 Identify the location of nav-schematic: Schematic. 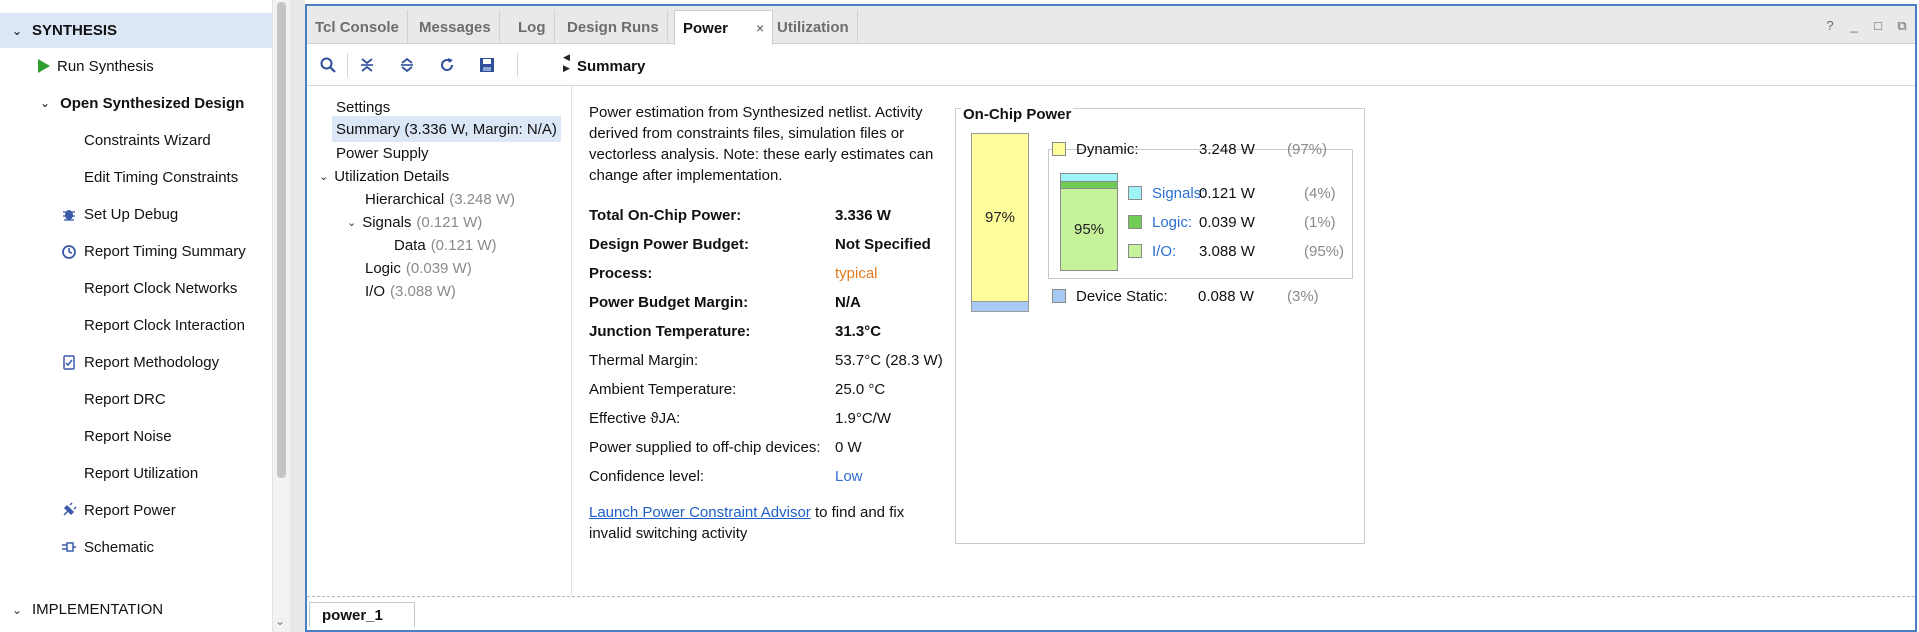
(108, 547).